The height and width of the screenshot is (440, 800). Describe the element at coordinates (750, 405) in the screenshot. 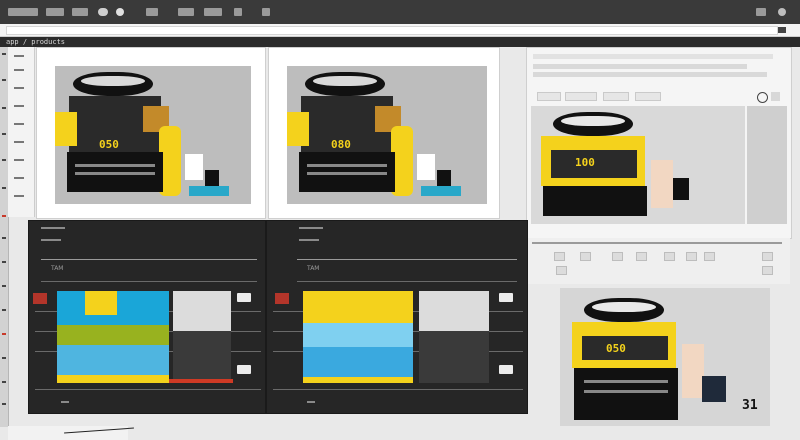

I see `page-number: 31` at that location.